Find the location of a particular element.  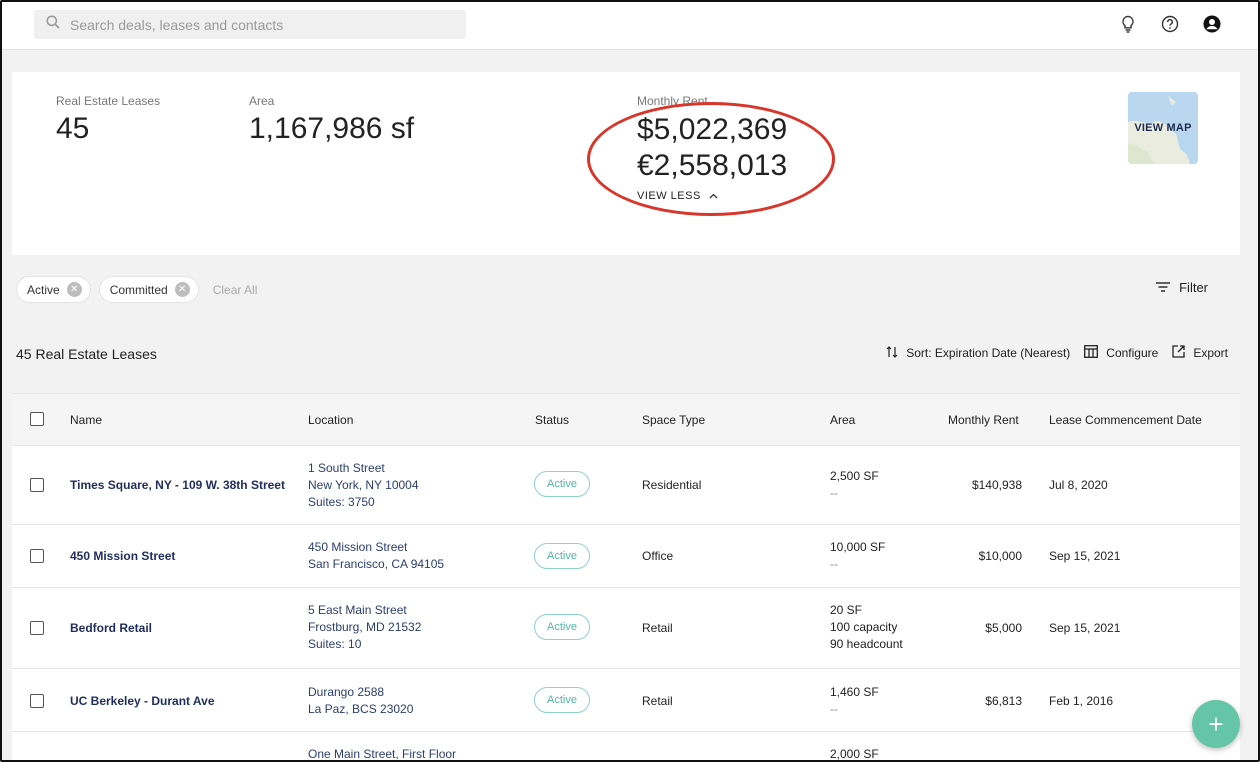

filter-icon is located at coordinates (1163, 287).